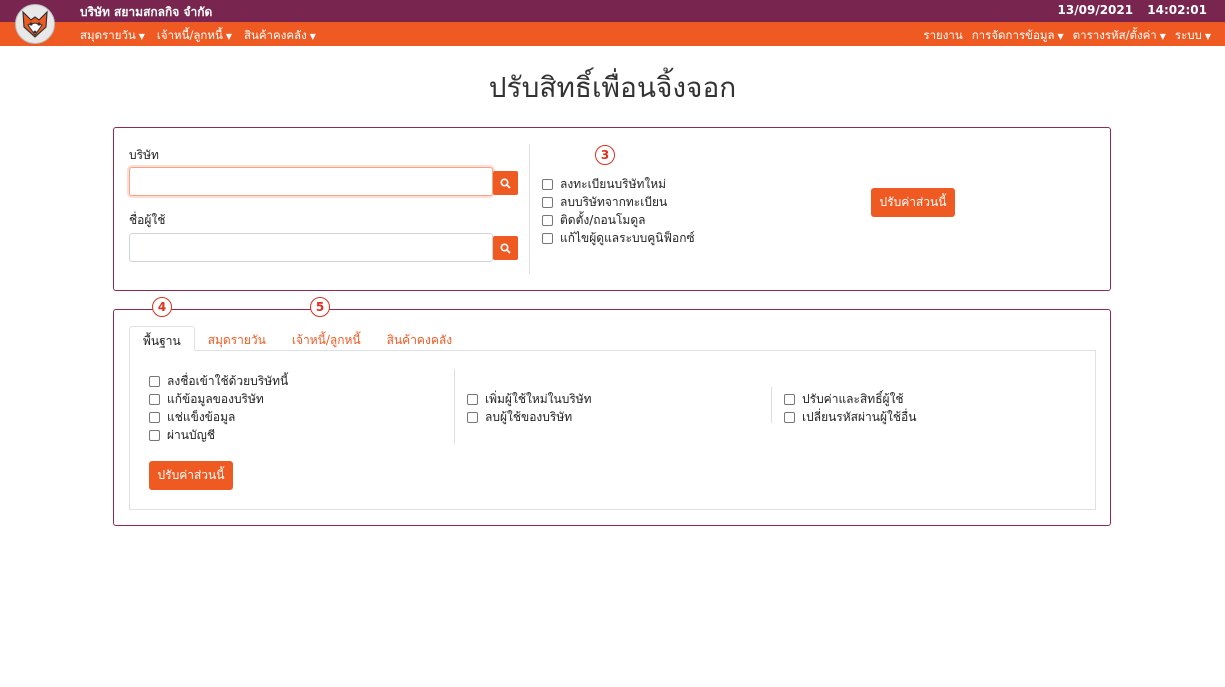 The width and height of the screenshot is (1225, 687). What do you see at coordinates (320, 307) in the screenshot?
I see `step-marker-5: 5` at bounding box center [320, 307].